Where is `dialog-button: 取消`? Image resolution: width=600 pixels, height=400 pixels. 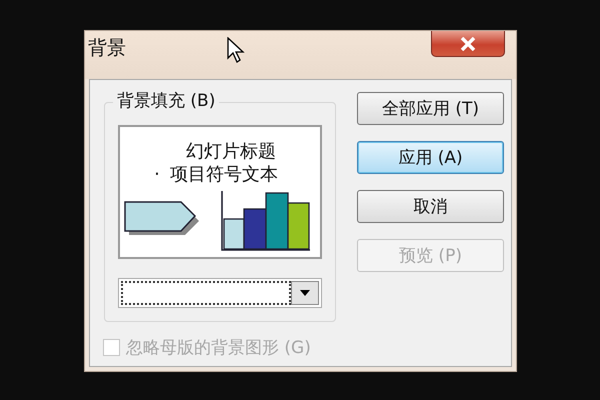 dialog-button: 取消 is located at coordinates (430, 206).